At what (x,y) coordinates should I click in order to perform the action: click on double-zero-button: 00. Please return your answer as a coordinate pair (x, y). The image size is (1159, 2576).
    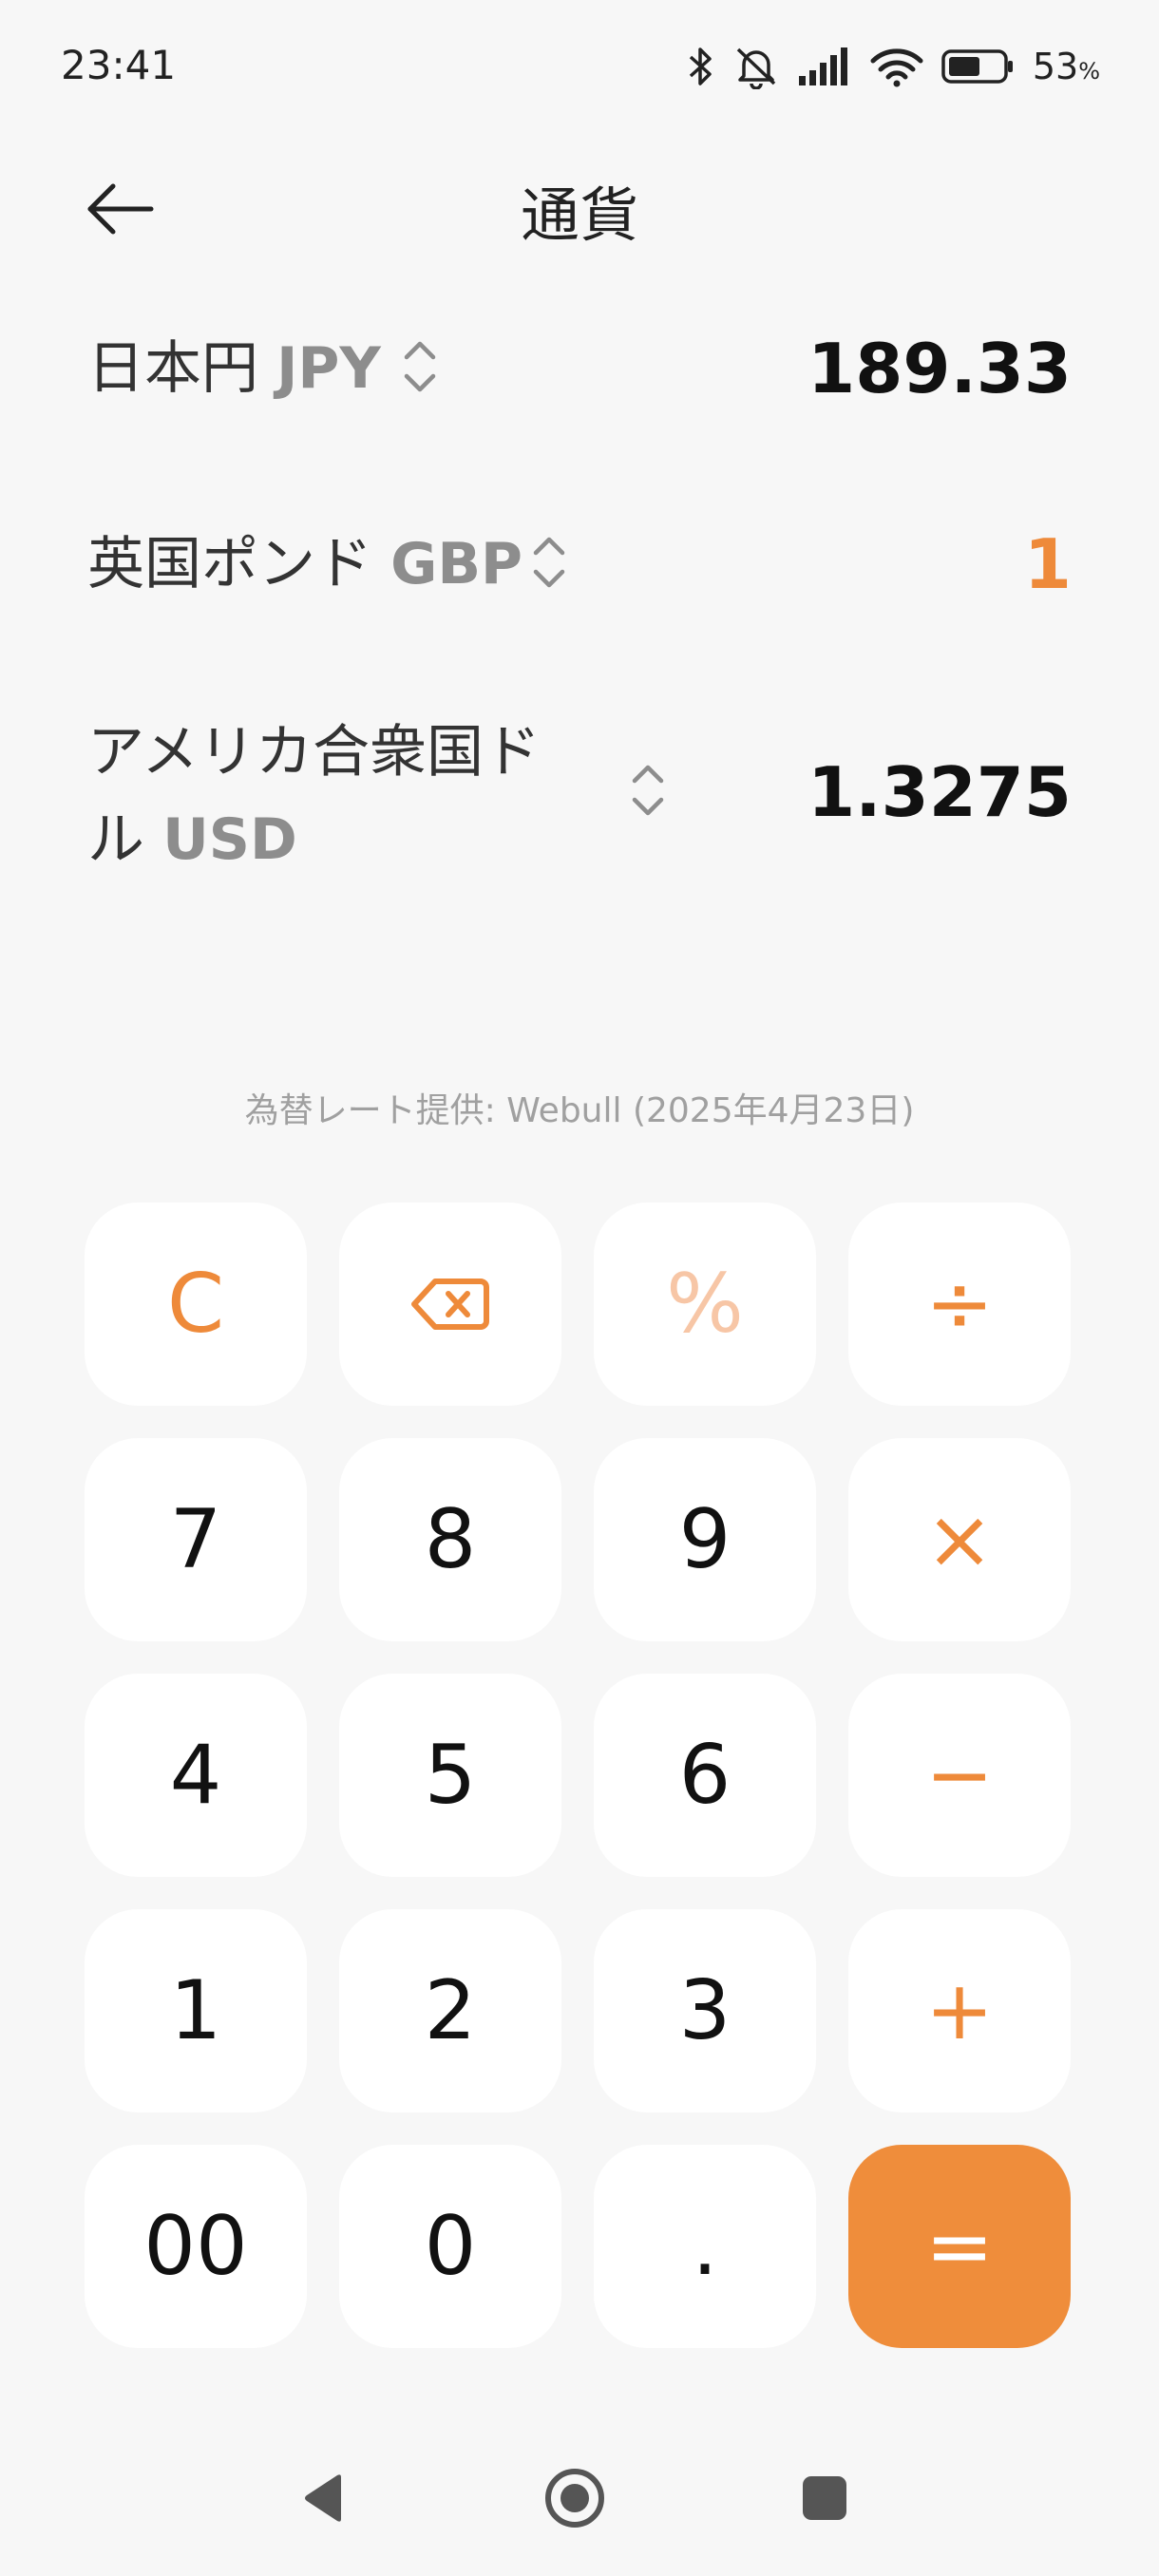
    Looking at the image, I should click on (196, 2246).